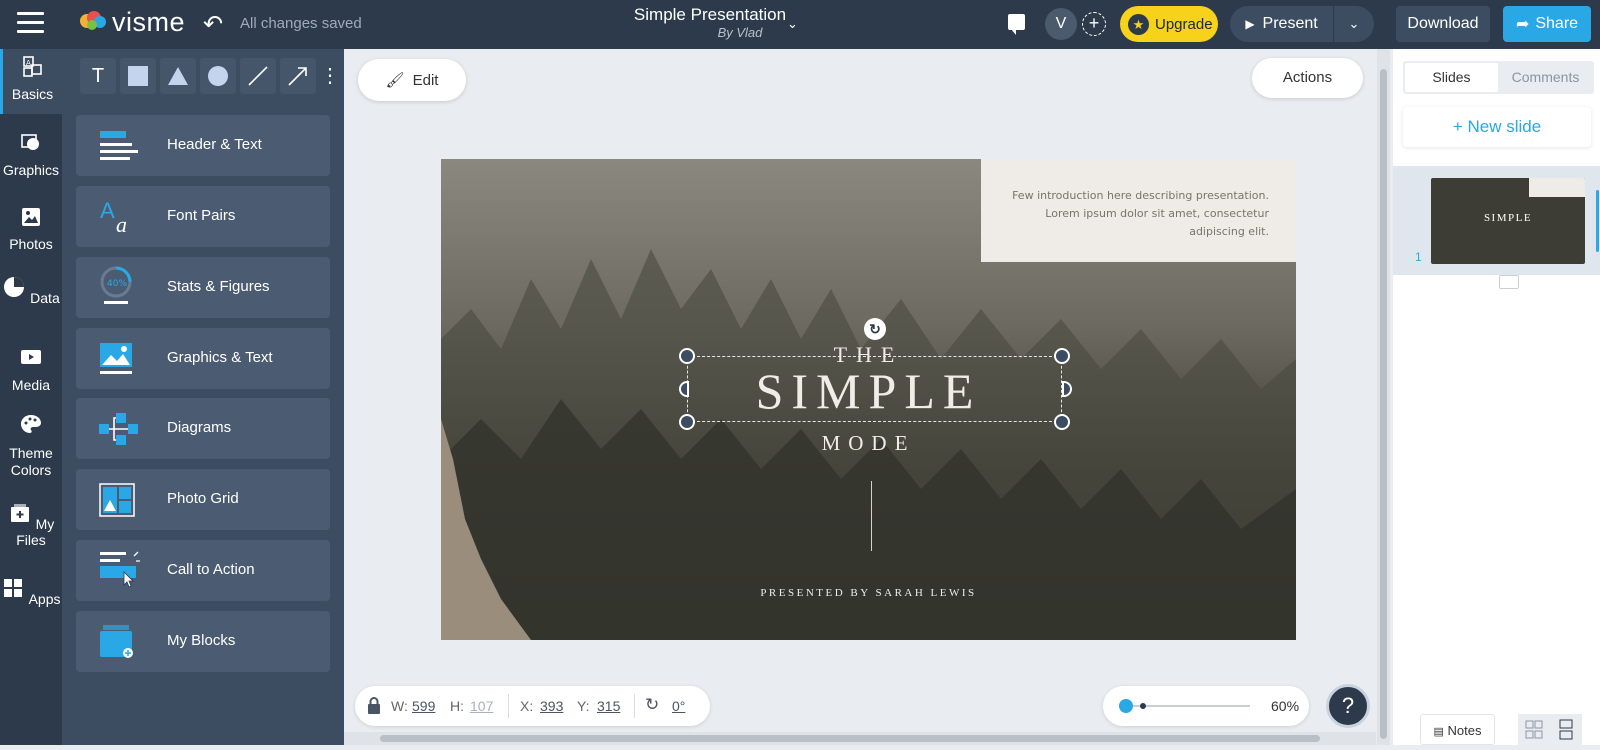 Image resolution: width=1600 pixels, height=750 pixels. What do you see at coordinates (551, 706) in the screenshot?
I see `x-value: 393` at bounding box center [551, 706].